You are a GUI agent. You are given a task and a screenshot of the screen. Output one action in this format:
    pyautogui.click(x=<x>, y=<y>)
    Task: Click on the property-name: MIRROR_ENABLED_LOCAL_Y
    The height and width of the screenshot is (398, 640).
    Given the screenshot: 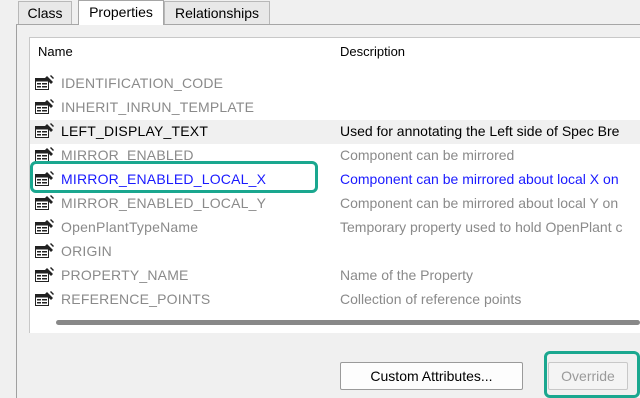 What is the action you would take?
    pyautogui.click(x=164, y=203)
    